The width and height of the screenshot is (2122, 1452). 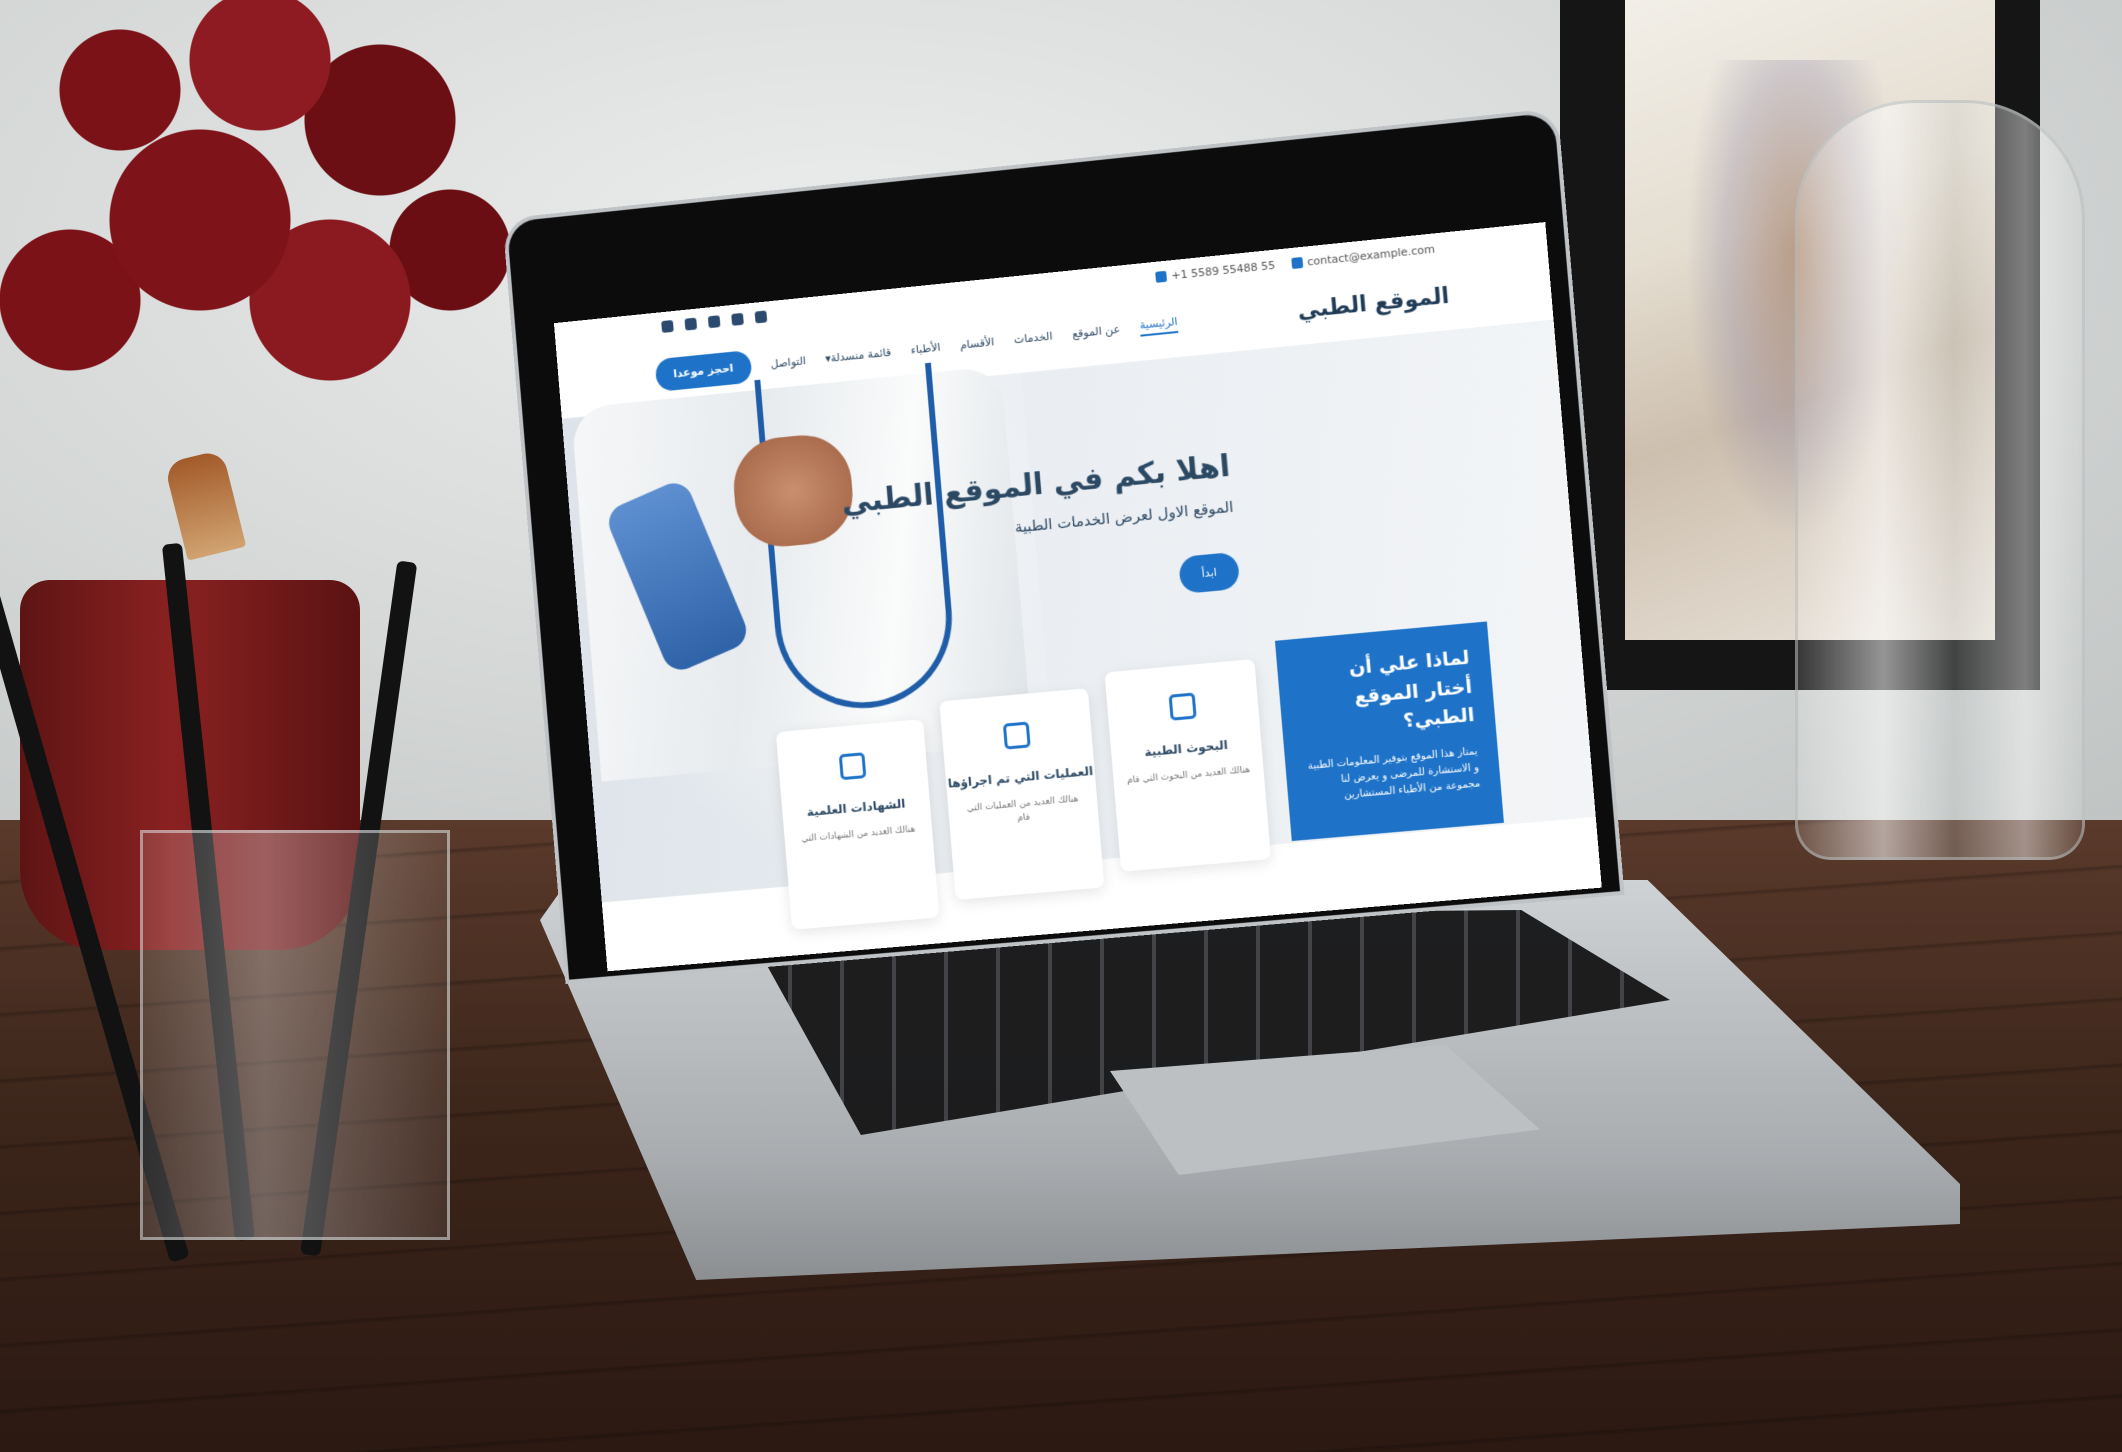 What do you see at coordinates (858, 834) in the screenshot?
I see `card-text: هنالك العديد من الشهادات التي` at bounding box center [858, 834].